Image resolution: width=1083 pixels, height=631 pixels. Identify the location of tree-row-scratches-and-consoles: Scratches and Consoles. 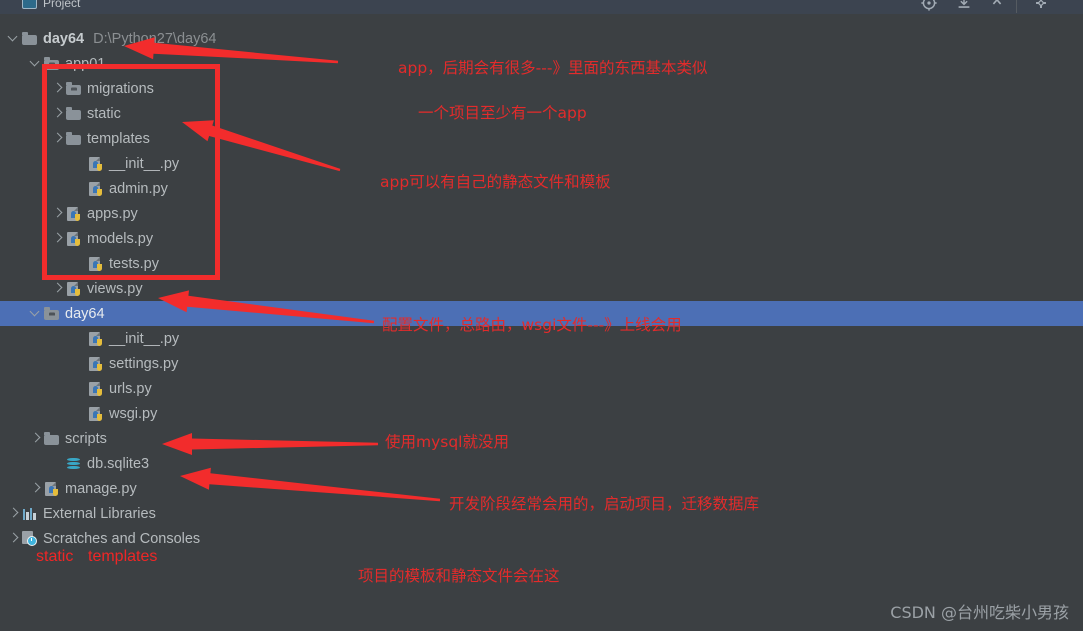
(541, 538).